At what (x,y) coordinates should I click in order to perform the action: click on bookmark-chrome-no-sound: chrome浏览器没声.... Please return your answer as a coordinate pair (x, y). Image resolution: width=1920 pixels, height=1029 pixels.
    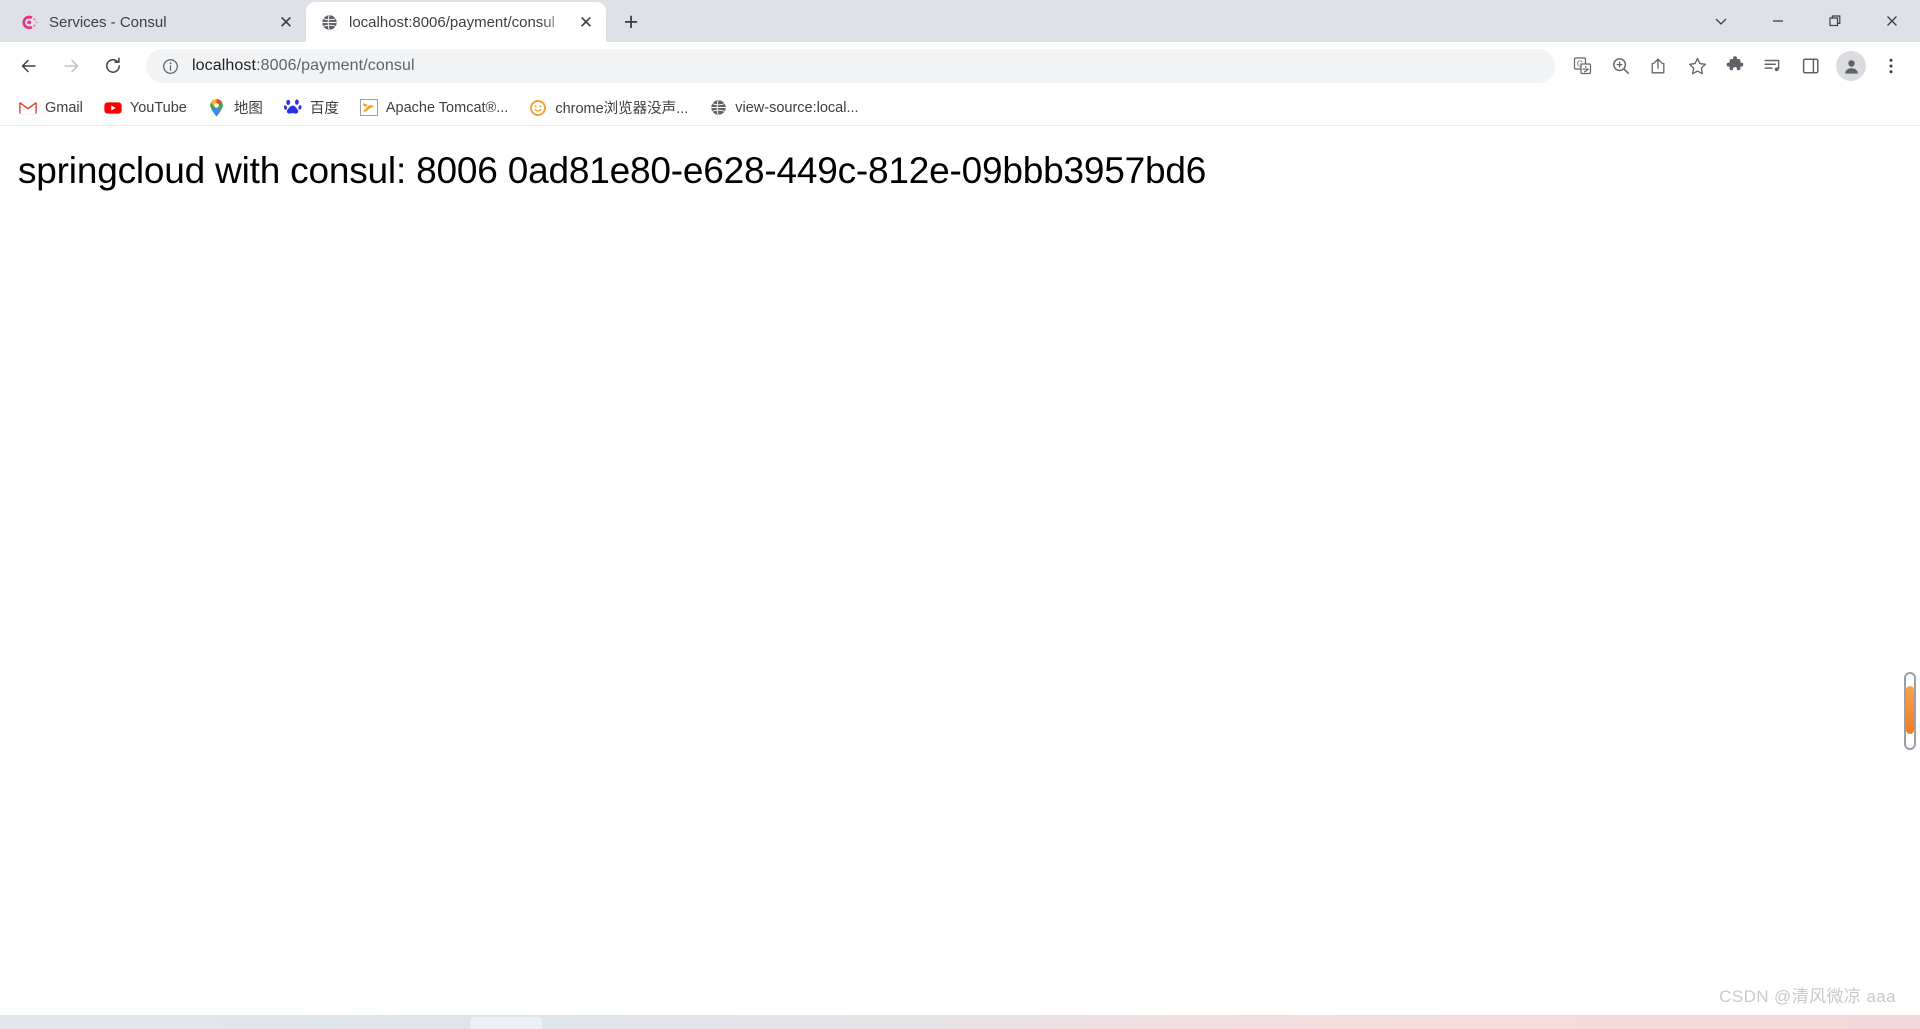
    Looking at the image, I should click on (608, 108).